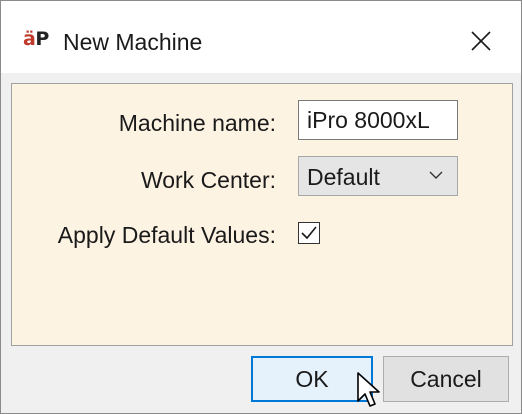  What do you see at coordinates (436, 175) in the screenshot?
I see `chevron-down-icon` at bounding box center [436, 175].